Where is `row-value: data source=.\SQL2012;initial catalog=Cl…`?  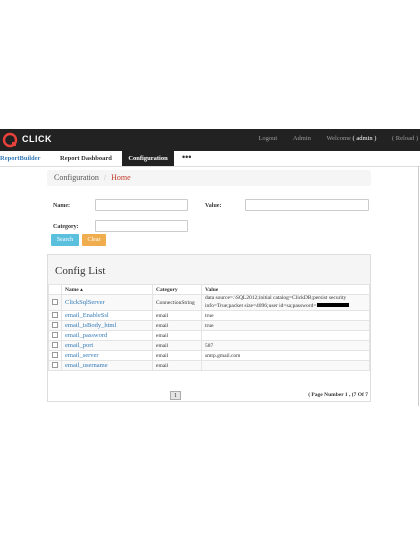
row-value: data source=.\SQL2012;initial catalog=Cl… is located at coordinates (285, 302).